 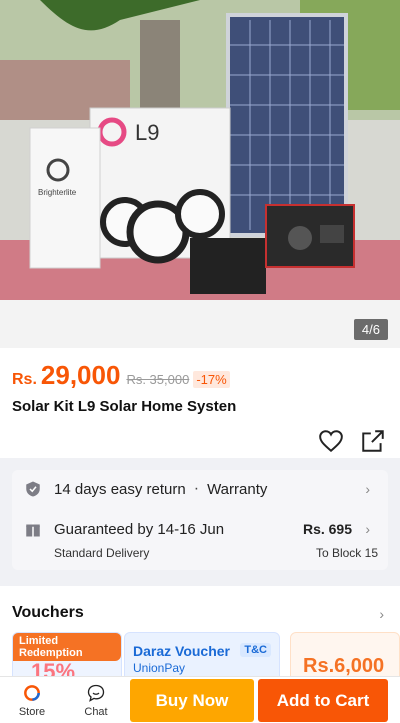 What do you see at coordinates (96, 712) in the screenshot?
I see `chat-label: Chat` at bounding box center [96, 712].